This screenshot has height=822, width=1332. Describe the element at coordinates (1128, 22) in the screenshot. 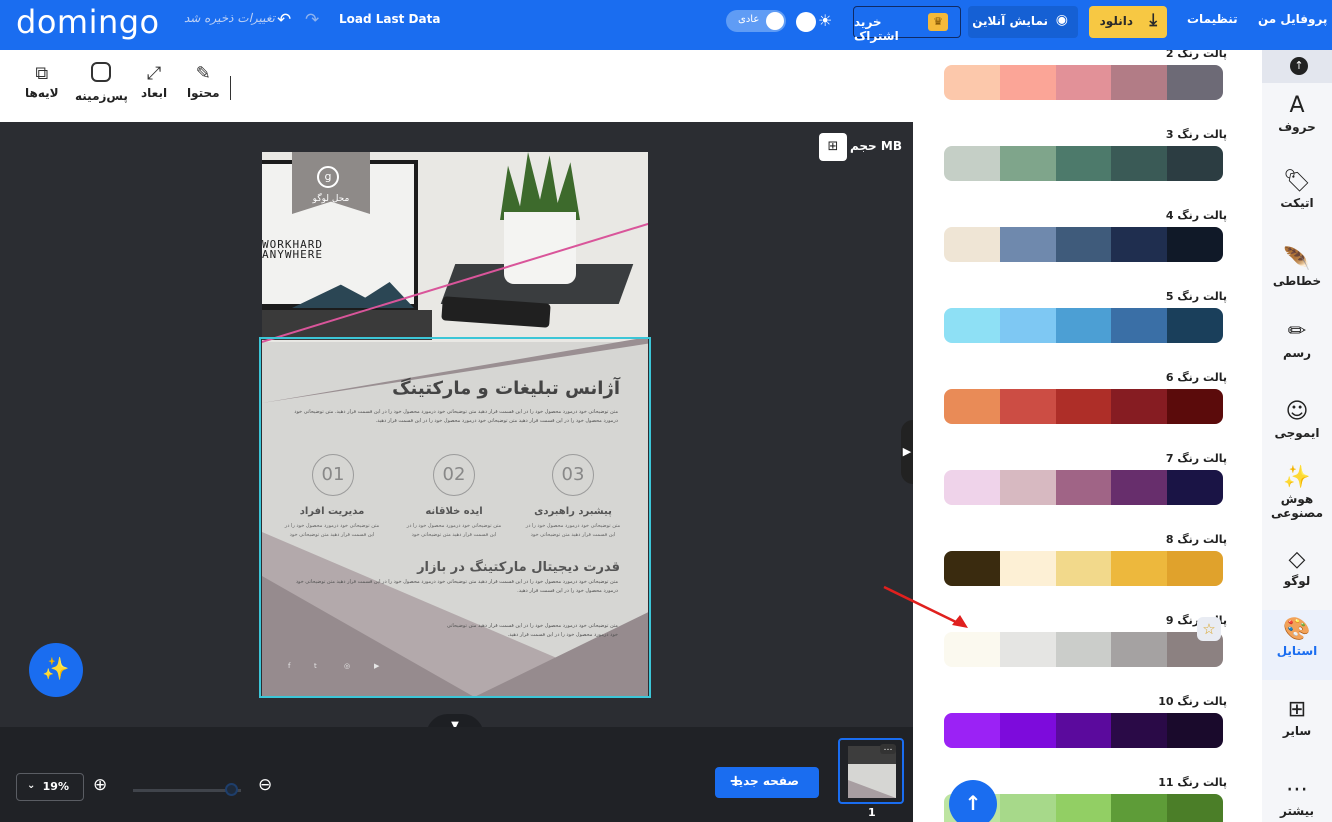

I see `download-button: دانلود ⤓` at that location.